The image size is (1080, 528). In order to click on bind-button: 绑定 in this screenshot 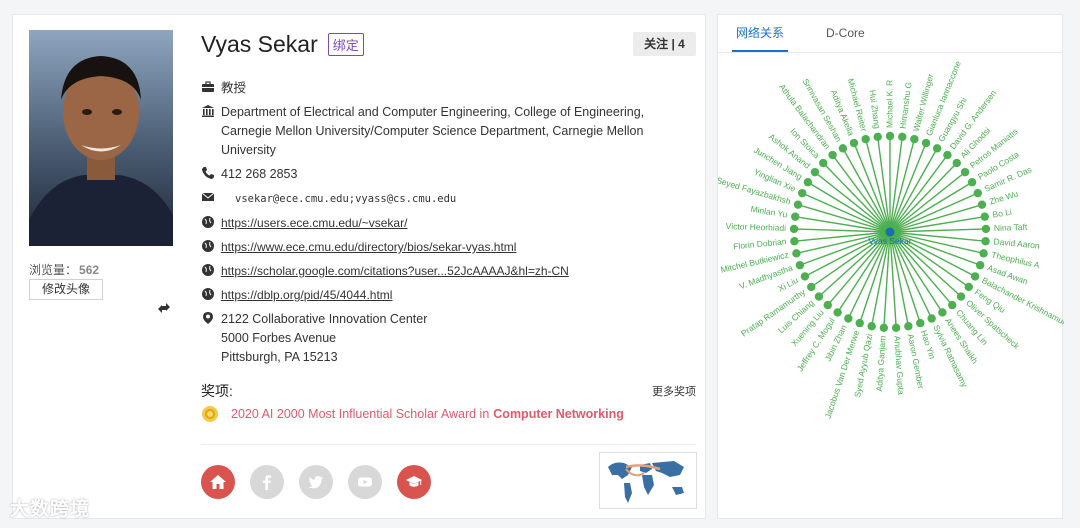, I will do `click(345, 44)`.